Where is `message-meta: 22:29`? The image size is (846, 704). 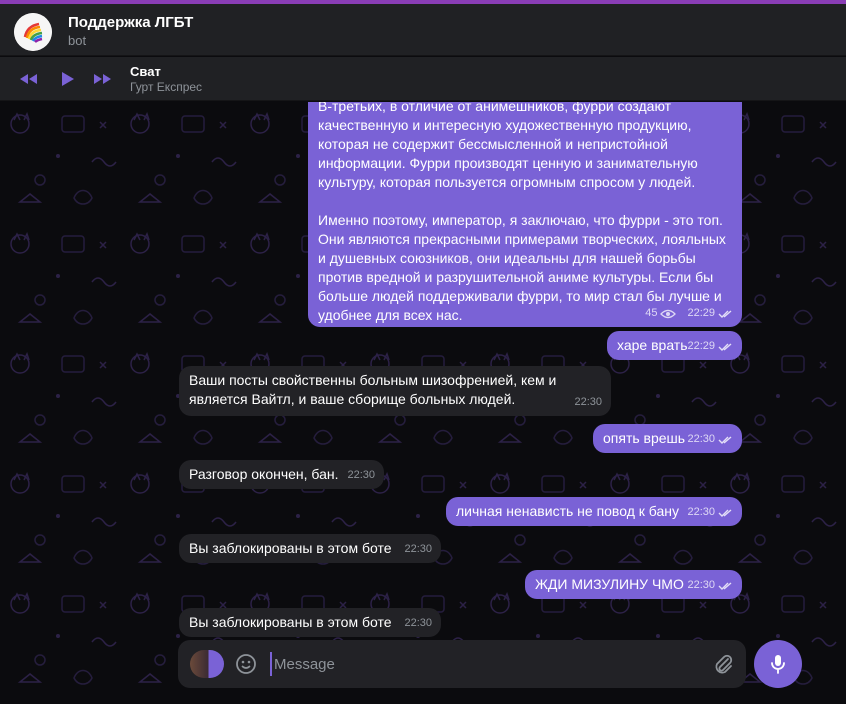
message-meta: 22:29 is located at coordinates (710, 346).